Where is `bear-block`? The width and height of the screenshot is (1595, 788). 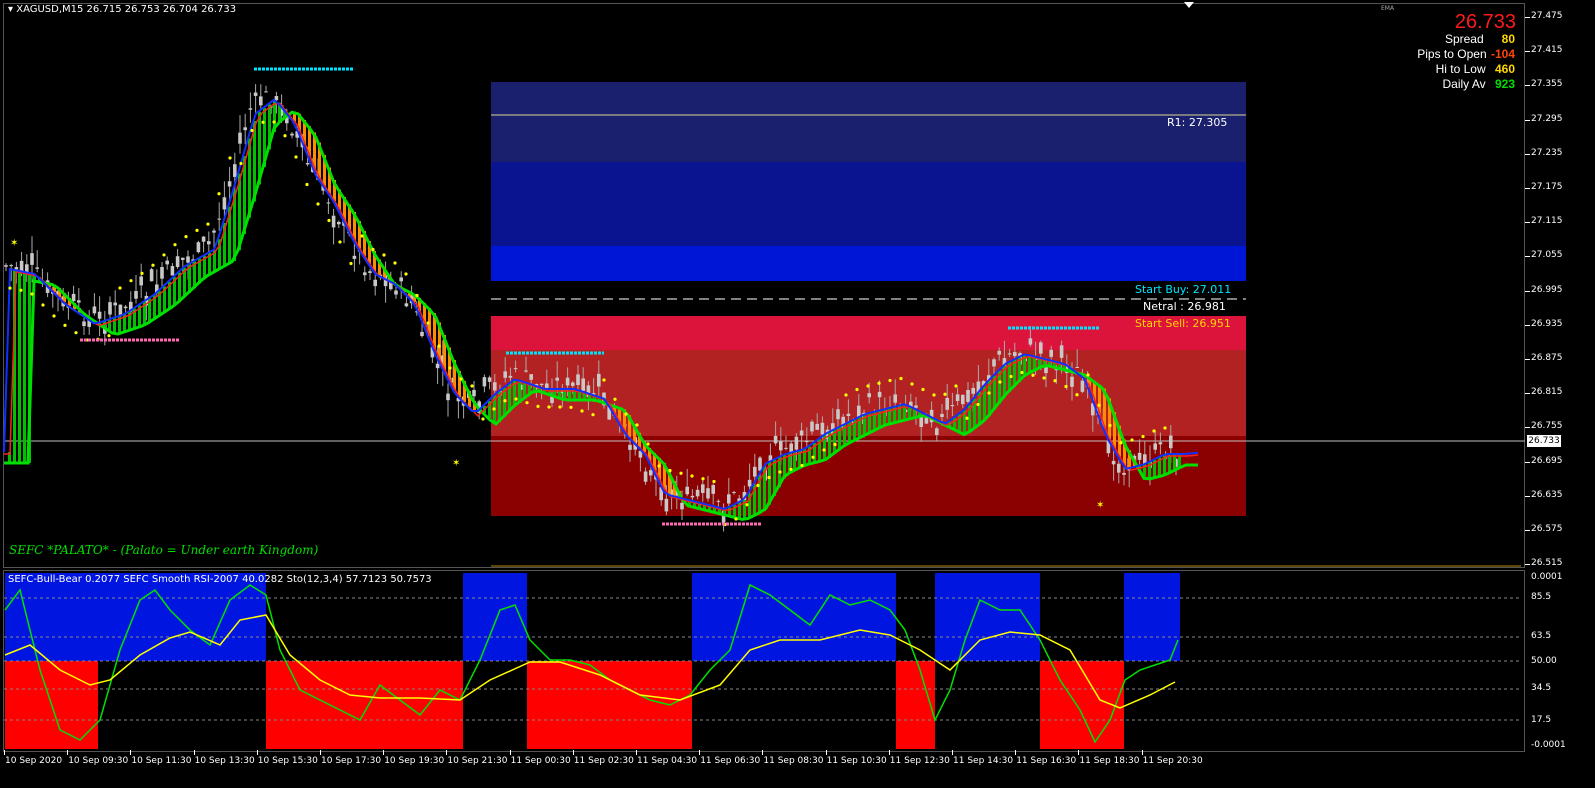
bear-block is located at coordinates (364, 705).